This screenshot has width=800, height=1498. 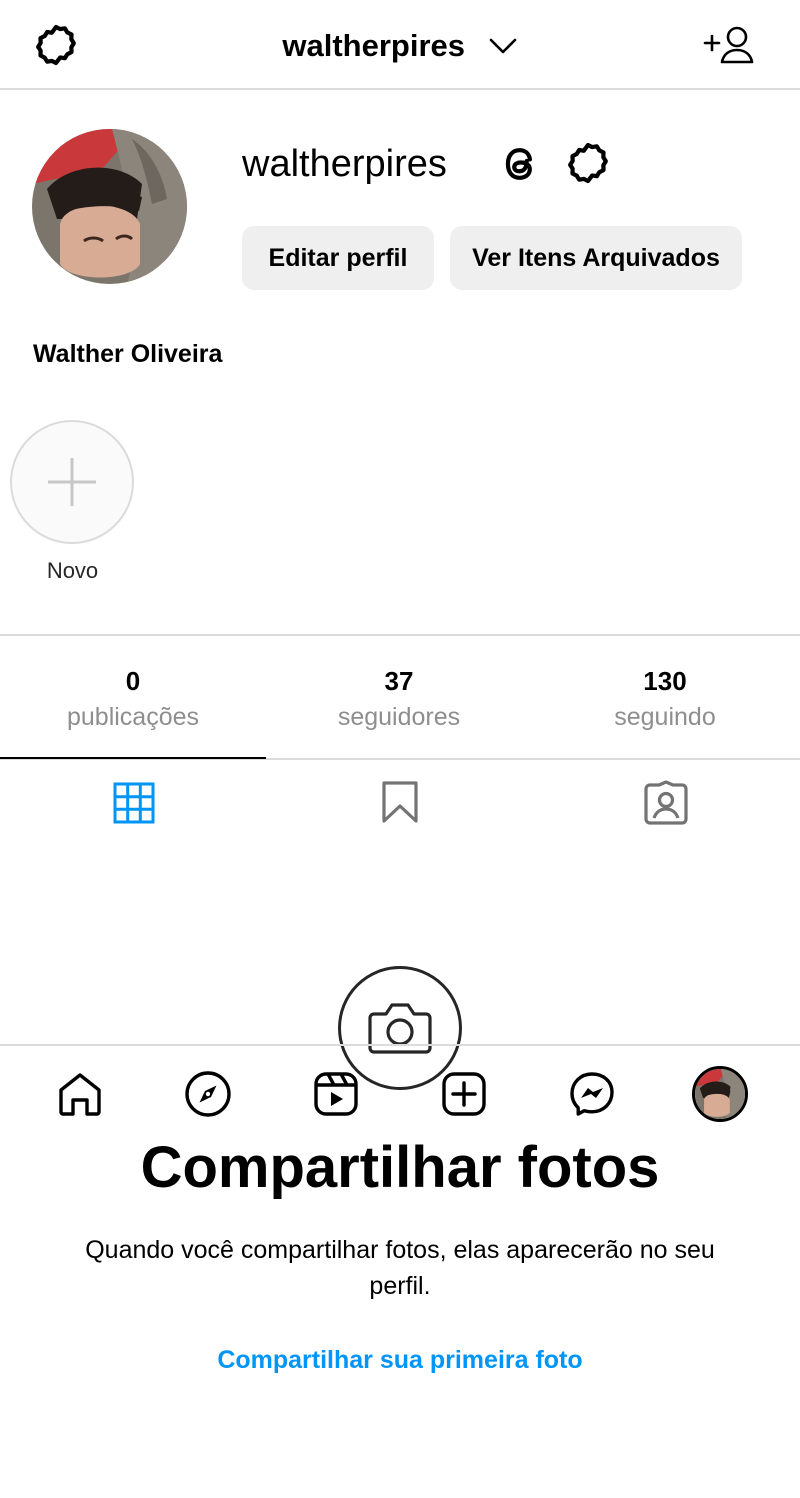 I want to click on top-bar: waltherpires, so click(x=400, y=45).